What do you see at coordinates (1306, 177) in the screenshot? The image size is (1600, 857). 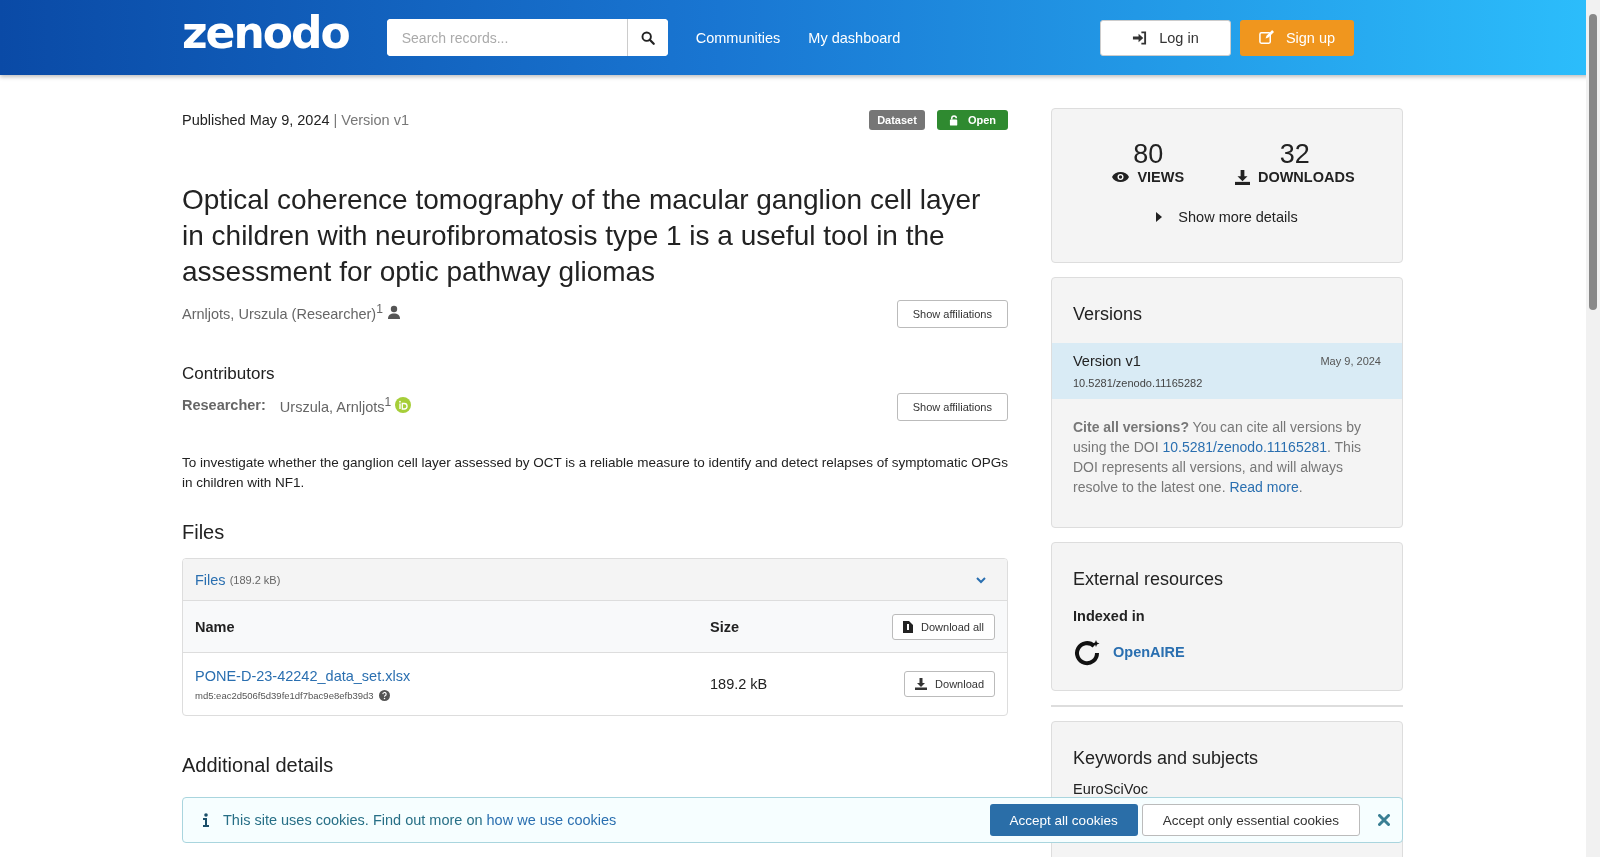 I see `stat-label: DOWNLOADS` at bounding box center [1306, 177].